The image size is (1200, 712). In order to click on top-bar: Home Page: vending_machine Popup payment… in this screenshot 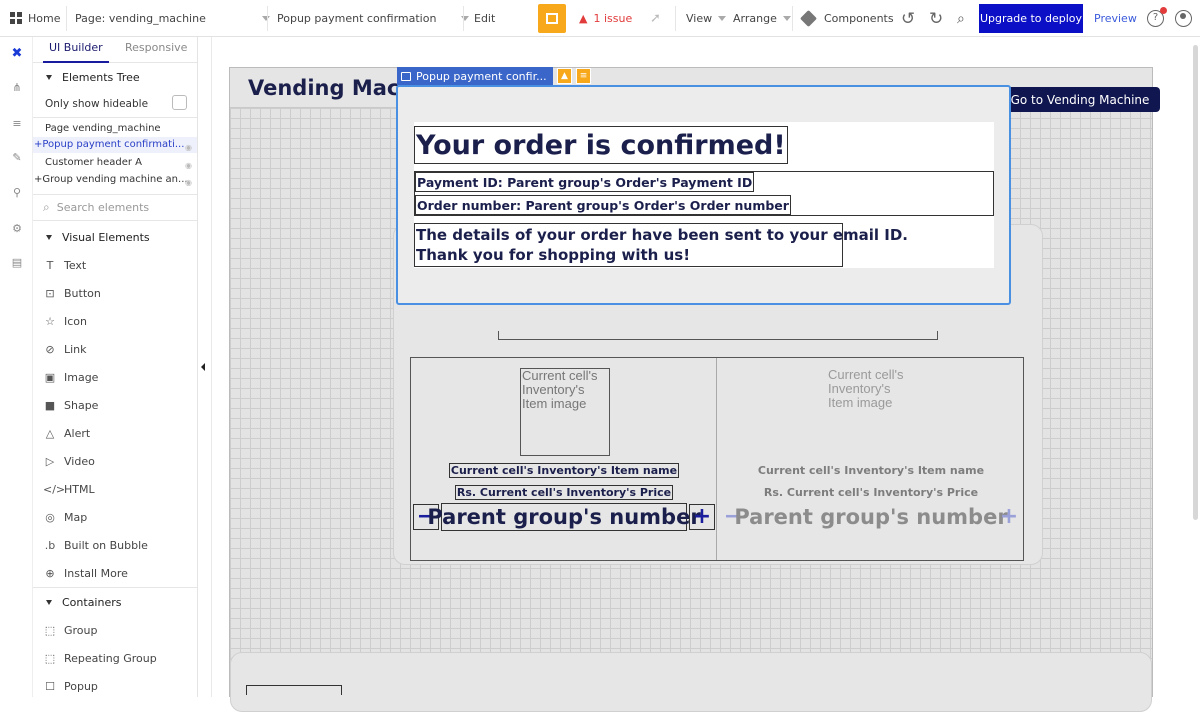, I will do `click(600, 18)`.